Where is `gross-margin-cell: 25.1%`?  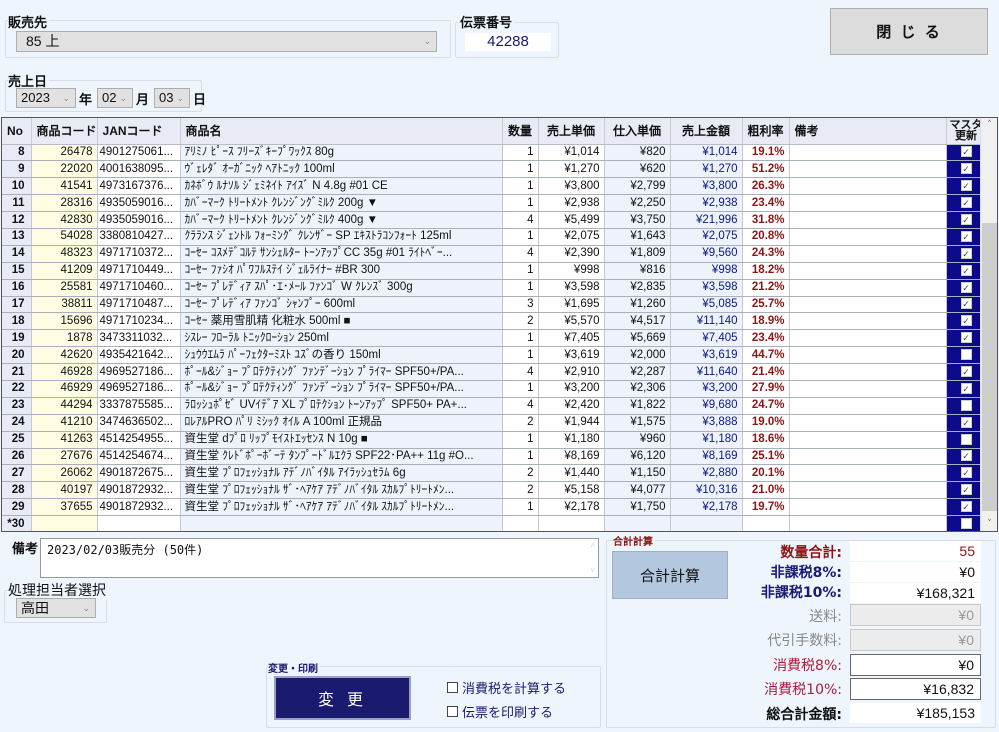 gross-margin-cell: 25.1% is located at coordinates (766, 457).